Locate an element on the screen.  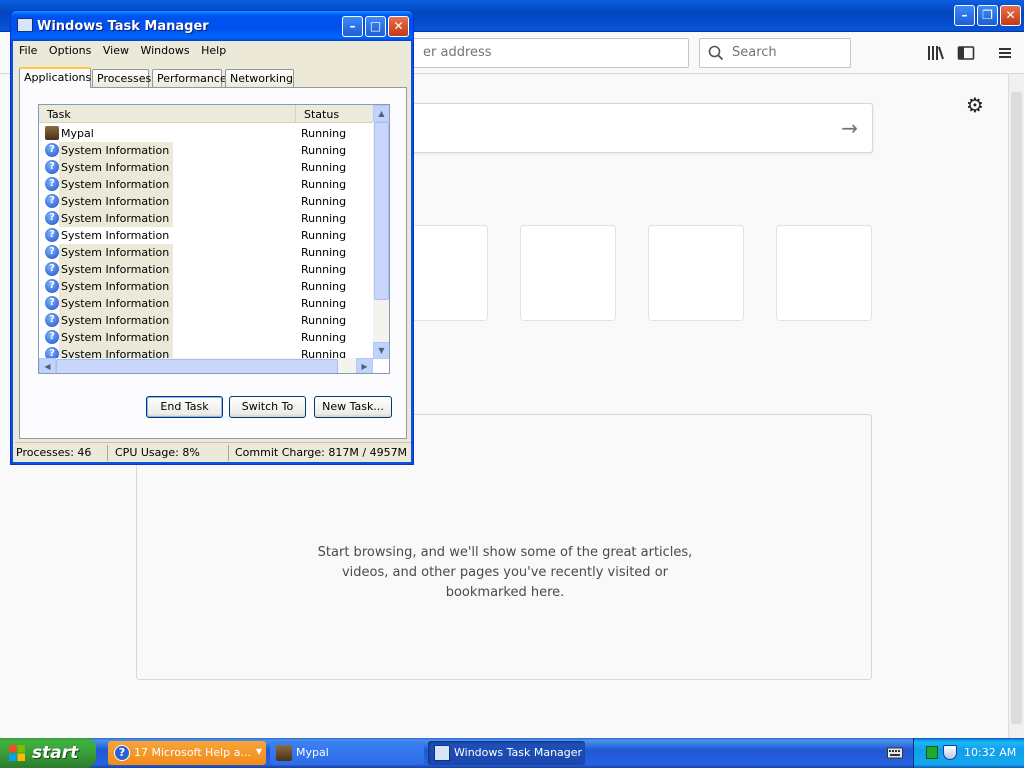
task-manager-titlebar: Windows Task Manager – □ ✕ is located at coordinates (212, 26).